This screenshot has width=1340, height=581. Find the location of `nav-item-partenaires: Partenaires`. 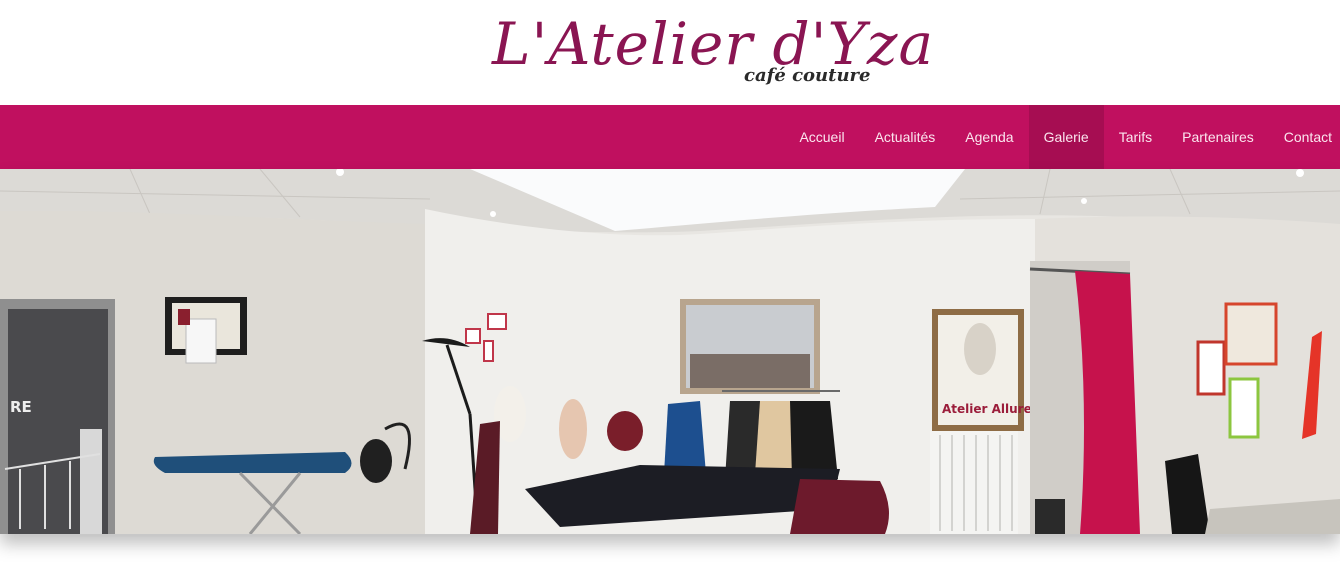

nav-item-partenaires: Partenaires is located at coordinates (1218, 137).